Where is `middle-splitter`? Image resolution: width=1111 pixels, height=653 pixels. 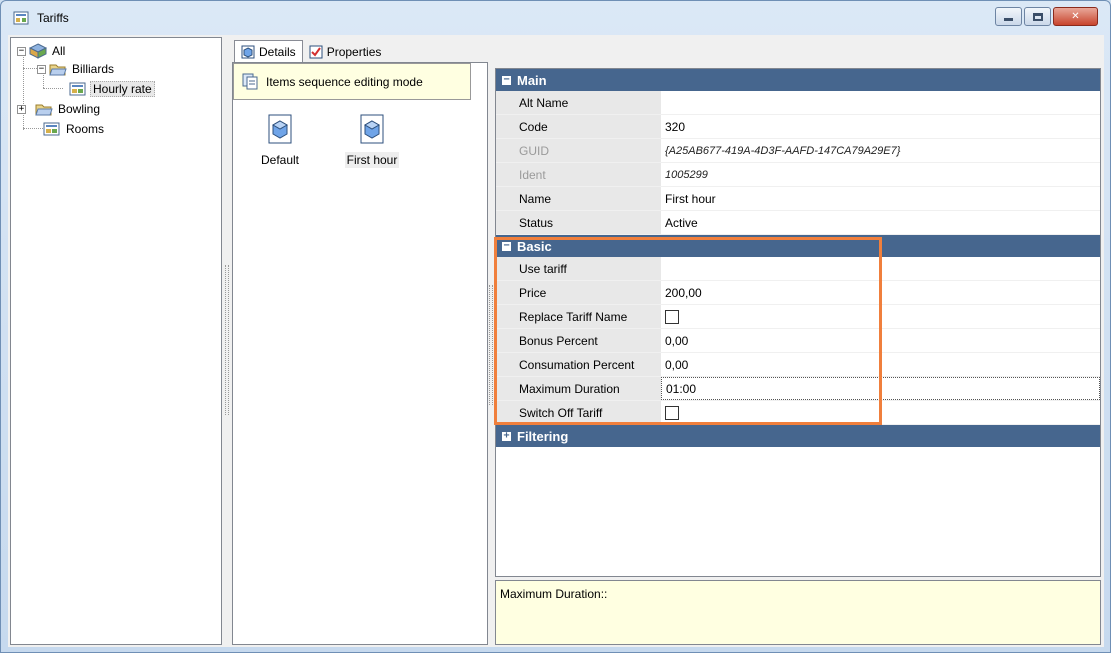 middle-splitter is located at coordinates (491, 345).